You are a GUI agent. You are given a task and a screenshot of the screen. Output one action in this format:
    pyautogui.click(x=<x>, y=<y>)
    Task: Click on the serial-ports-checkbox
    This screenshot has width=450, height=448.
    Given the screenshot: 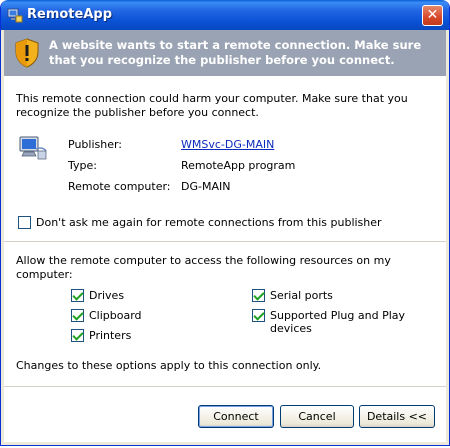 What is the action you would take?
    pyautogui.click(x=258, y=295)
    